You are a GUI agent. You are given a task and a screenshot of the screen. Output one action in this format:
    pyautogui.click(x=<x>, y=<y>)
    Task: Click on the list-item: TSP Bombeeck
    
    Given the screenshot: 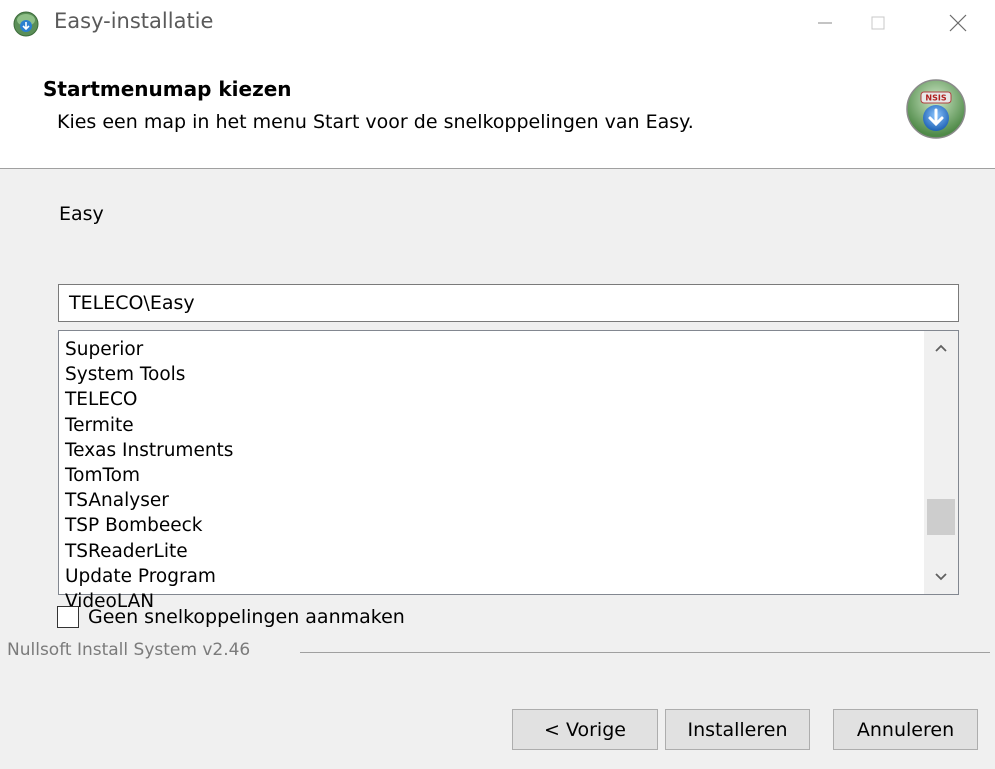 What is the action you would take?
    pyautogui.click(x=149, y=525)
    